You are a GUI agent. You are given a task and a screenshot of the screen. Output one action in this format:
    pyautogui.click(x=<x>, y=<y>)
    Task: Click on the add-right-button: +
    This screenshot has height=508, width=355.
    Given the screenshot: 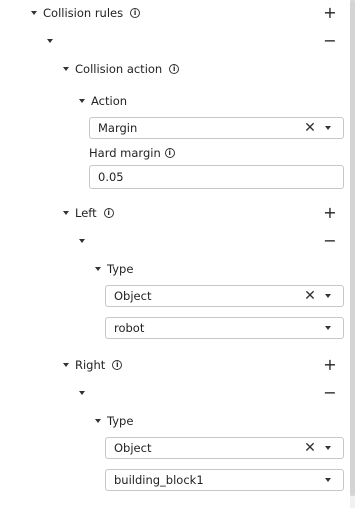 What is the action you would take?
    pyautogui.click(x=330, y=365)
    